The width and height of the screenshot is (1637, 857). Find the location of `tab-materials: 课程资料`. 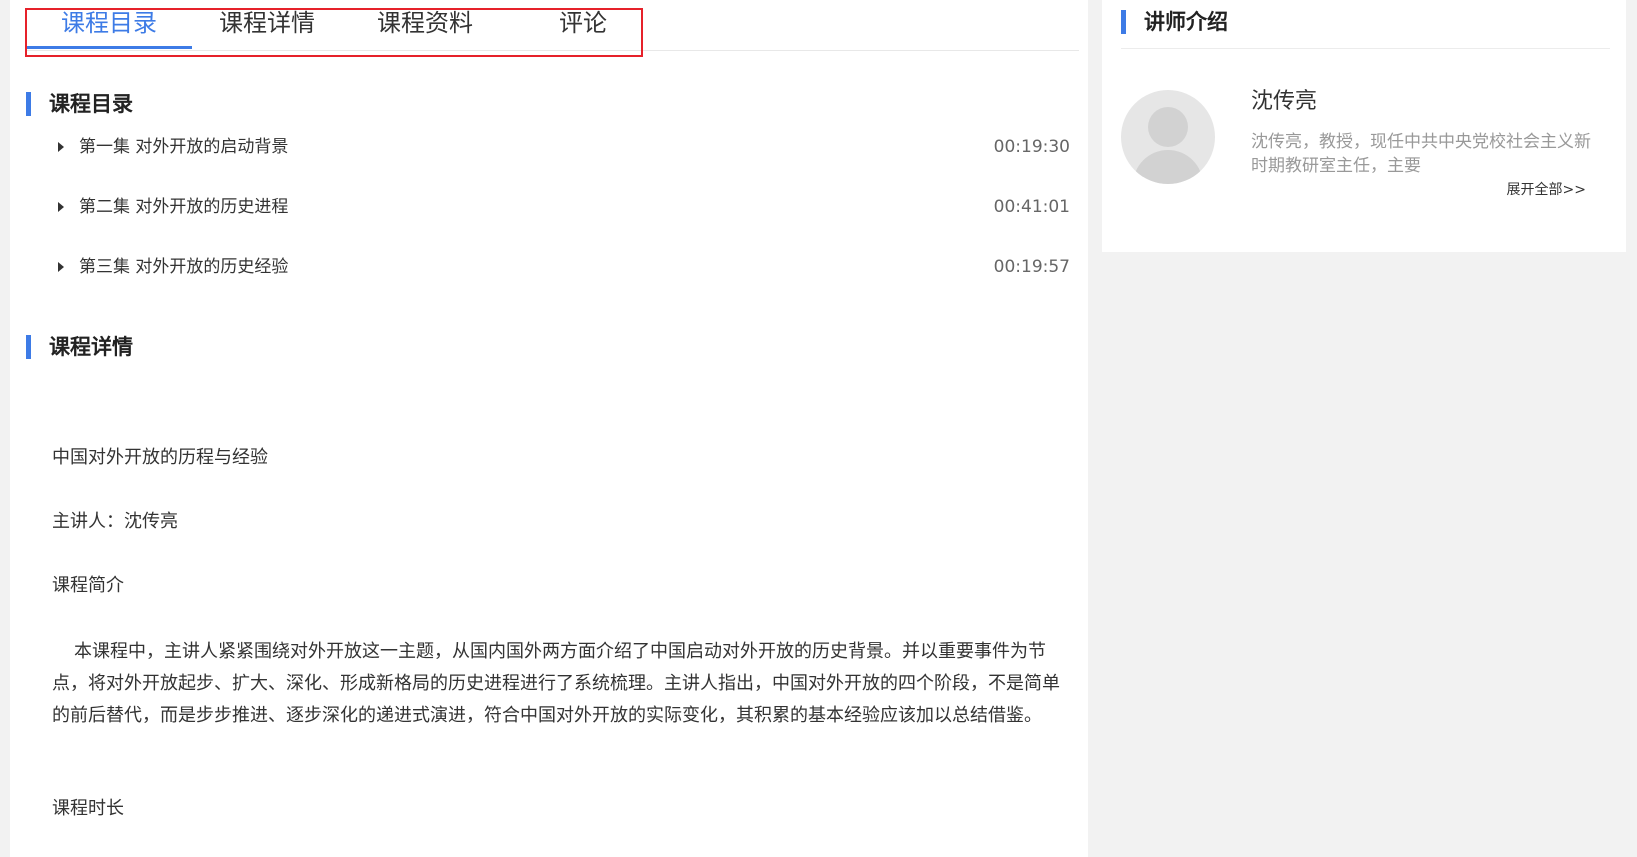

tab-materials: 课程资料 is located at coordinates (425, 24).